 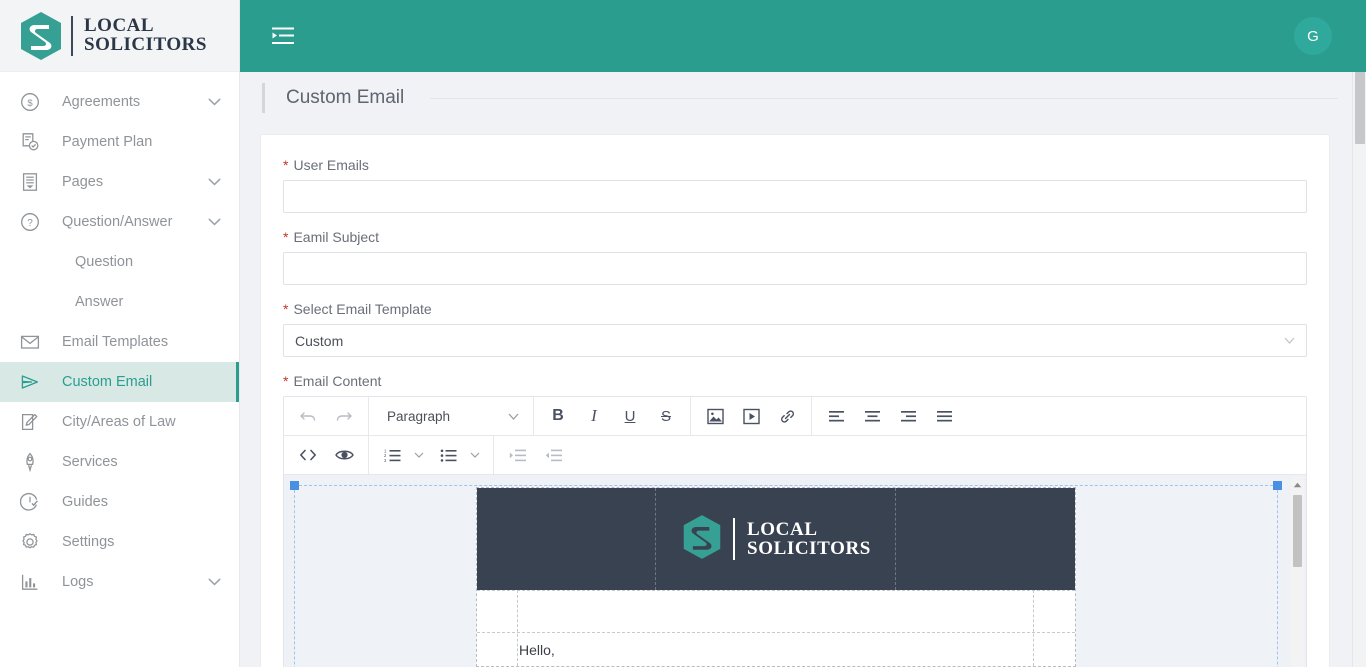 What do you see at coordinates (30, 542) in the screenshot?
I see `gear-icon` at bounding box center [30, 542].